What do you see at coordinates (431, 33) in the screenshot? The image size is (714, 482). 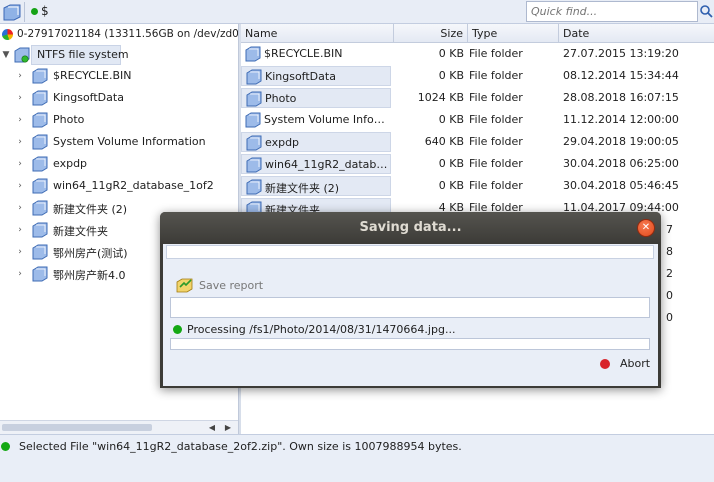 I see `column-header-size: Size` at bounding box center [431, 33].